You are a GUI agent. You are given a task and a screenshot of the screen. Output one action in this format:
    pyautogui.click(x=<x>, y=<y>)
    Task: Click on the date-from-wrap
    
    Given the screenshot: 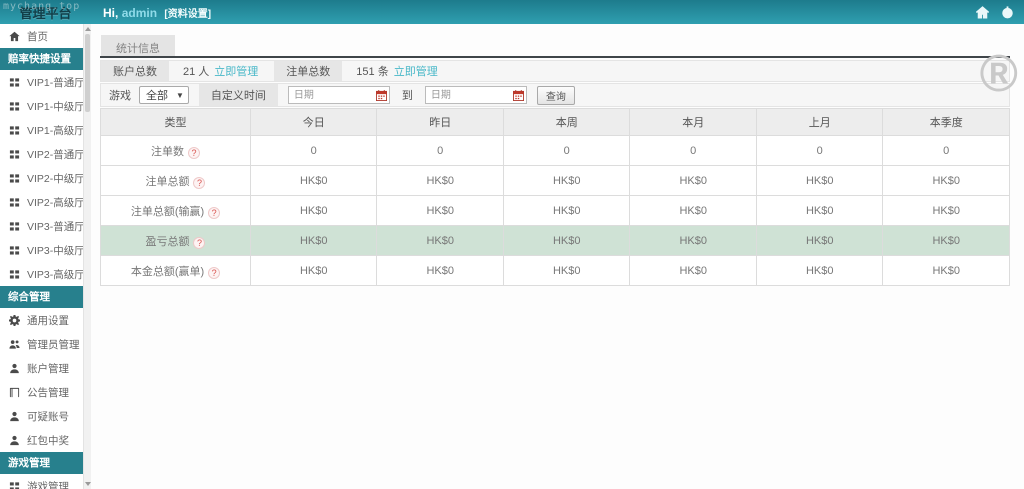 What is the action you would take?
    pyautogui.click(x=338, y=95)
    